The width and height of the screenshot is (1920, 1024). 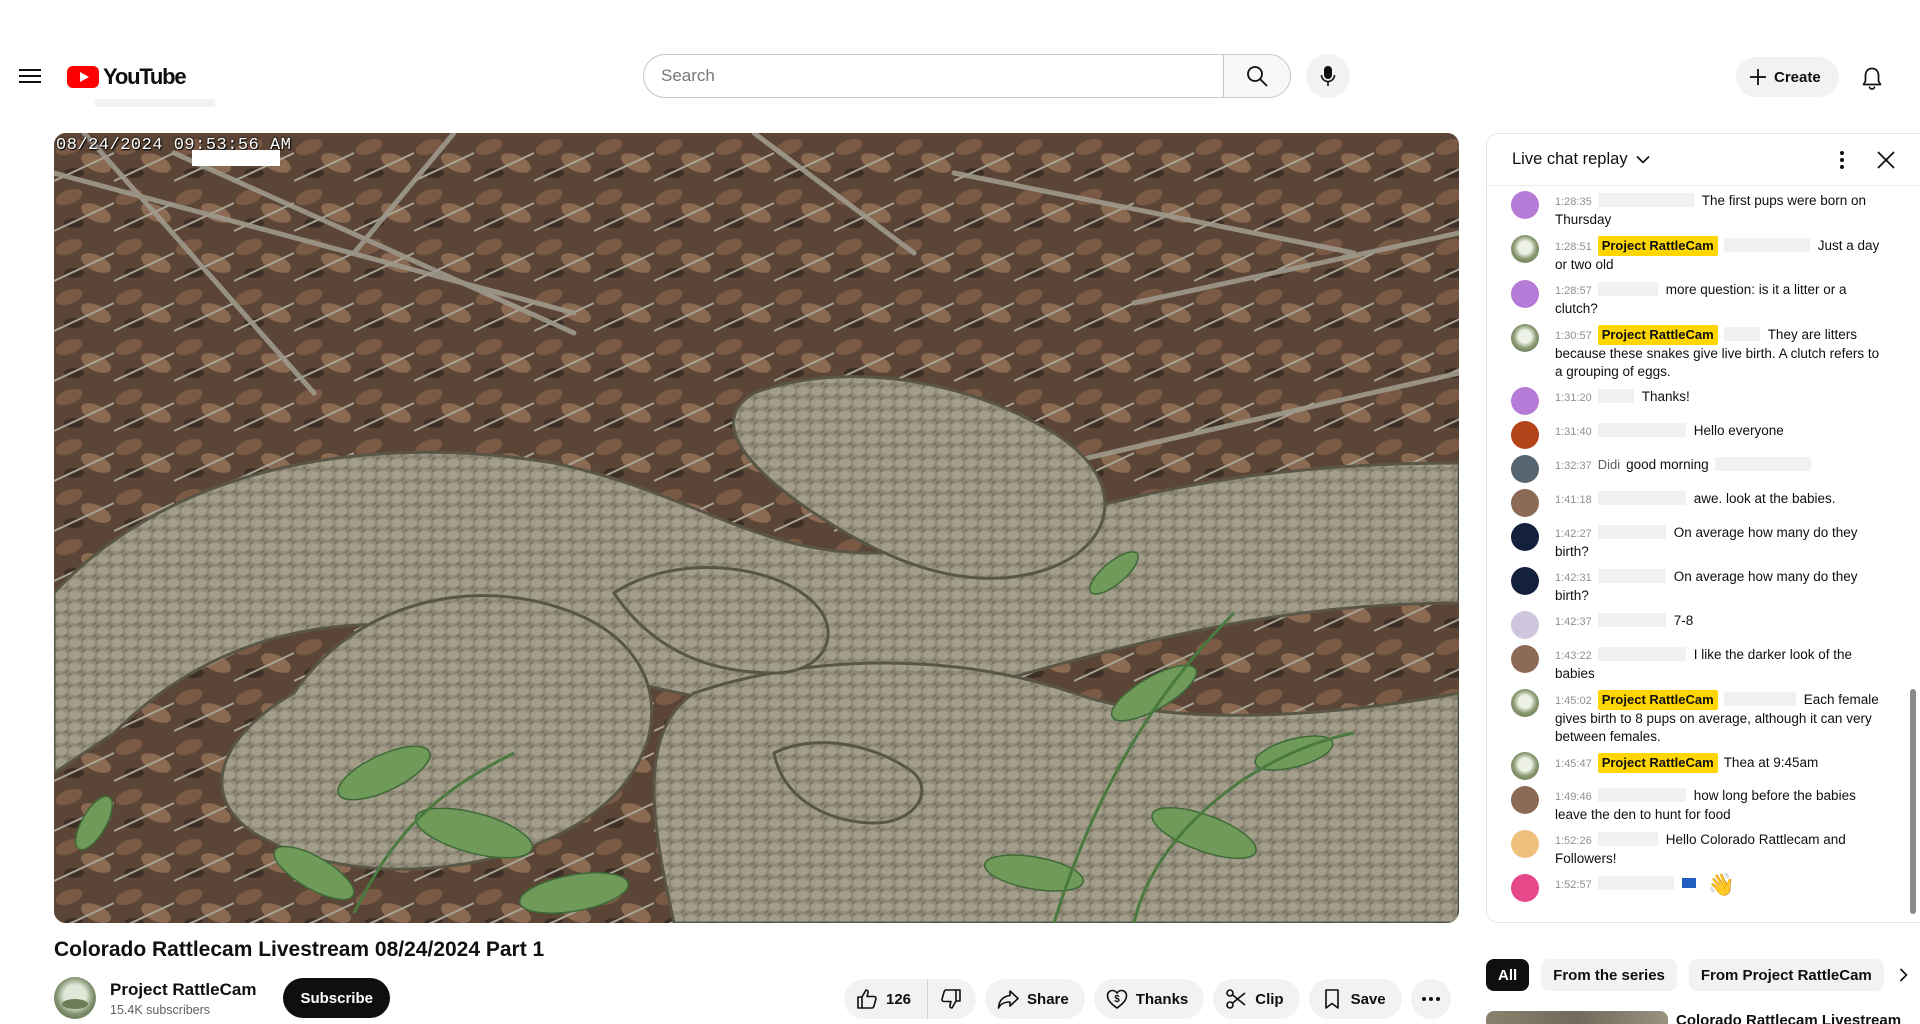 I want to click on search-icon, so click(x=1257, y=76).